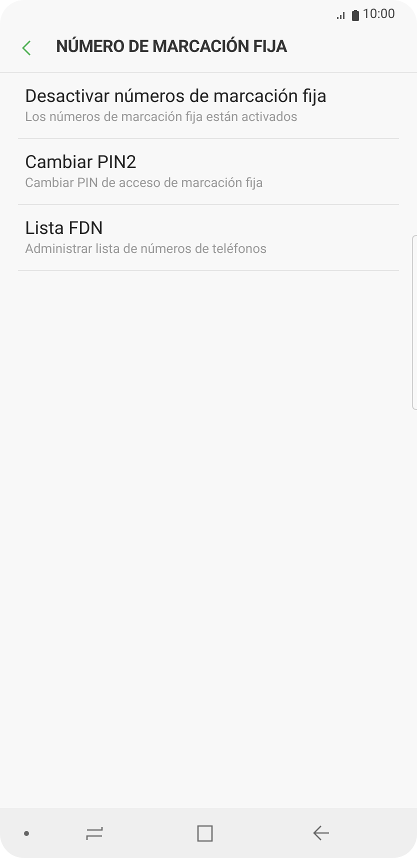  What do you see at coordinates (146, 250) in the screenshot?
I see `item-subtitle: Administrar lista de números de teléfonos` at bounding box center [146, 250].